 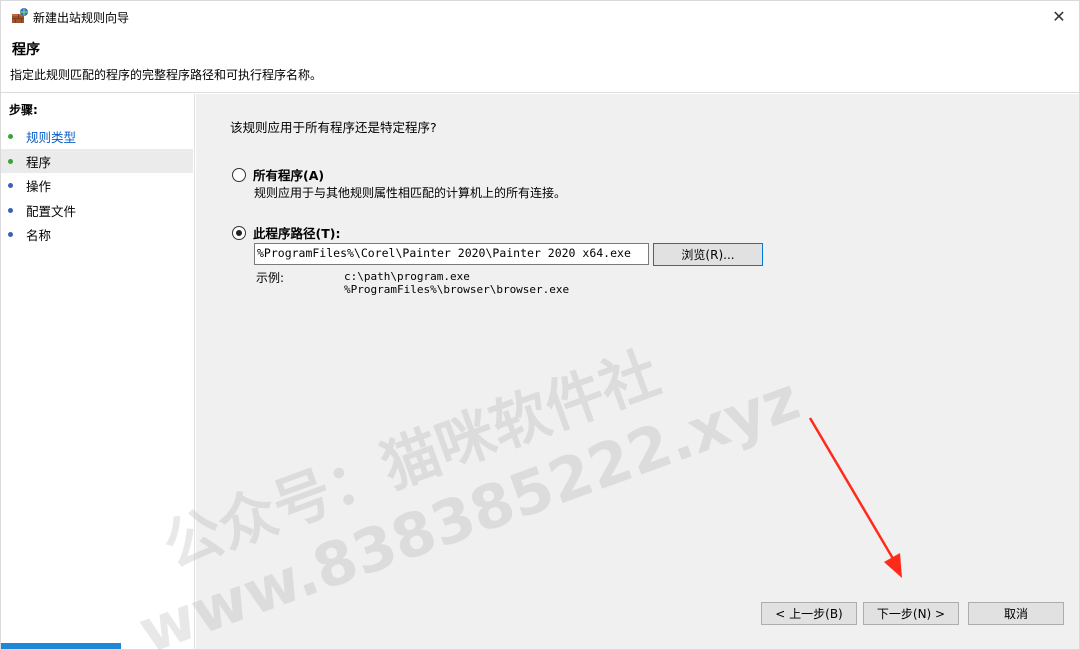 What do you see at coordinates (297, 233) in the screenshot?
I see `radio-this-program-path-label: 此程序路径(T):` at bounding box center [297, 233].